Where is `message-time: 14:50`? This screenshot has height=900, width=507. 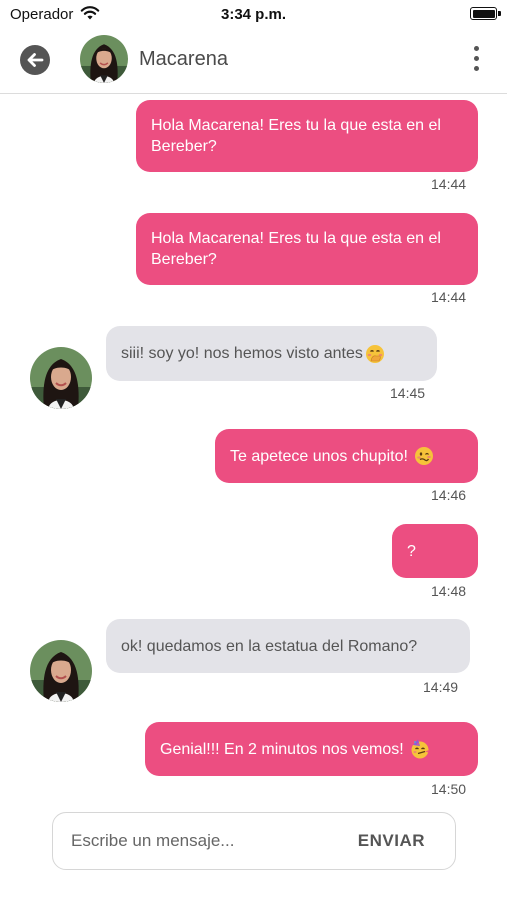
message-time: 14:50 is located at coordinates (449, 789).